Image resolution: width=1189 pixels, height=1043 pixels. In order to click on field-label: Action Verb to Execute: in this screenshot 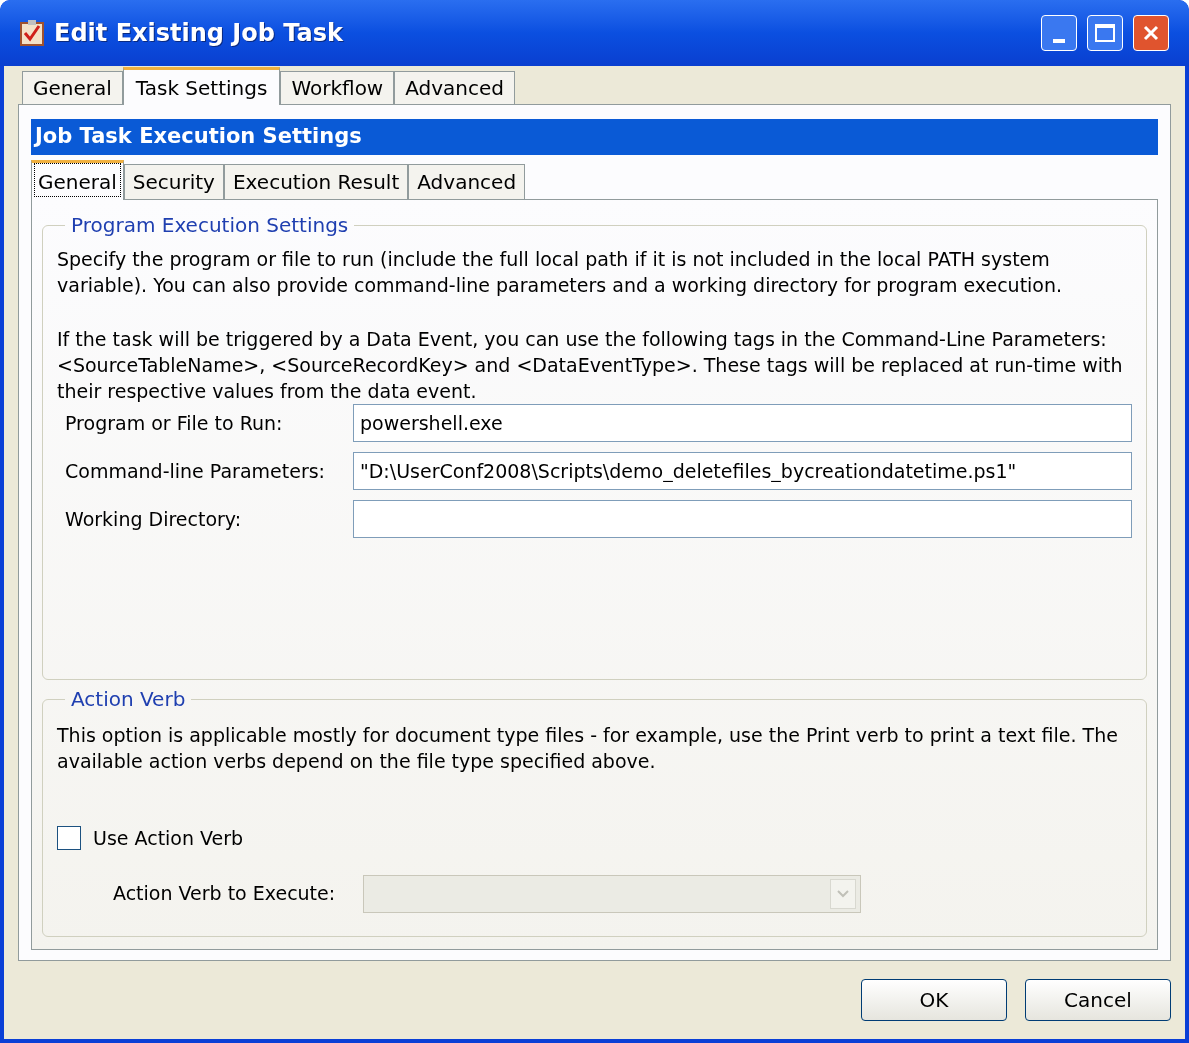, I will do `click(225, 894)`.